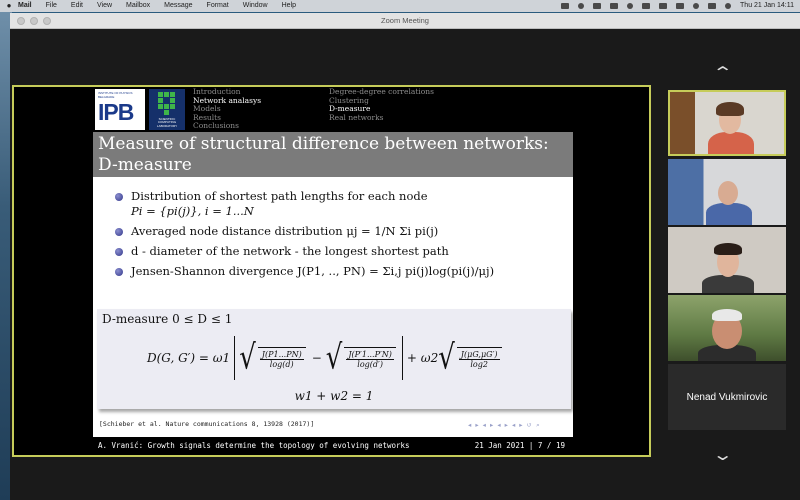 This screenshot has width=800, height=500. I want to click on apple-icon: ●, so click(9, 6).